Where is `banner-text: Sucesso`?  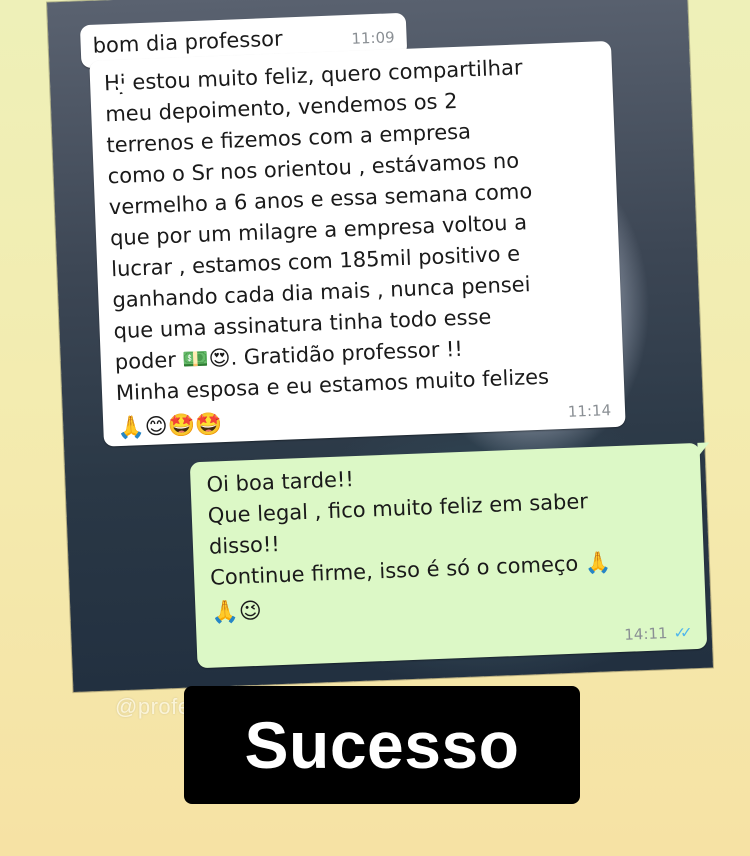 banner-text: Sucesso is located at coordinates (382, 745).